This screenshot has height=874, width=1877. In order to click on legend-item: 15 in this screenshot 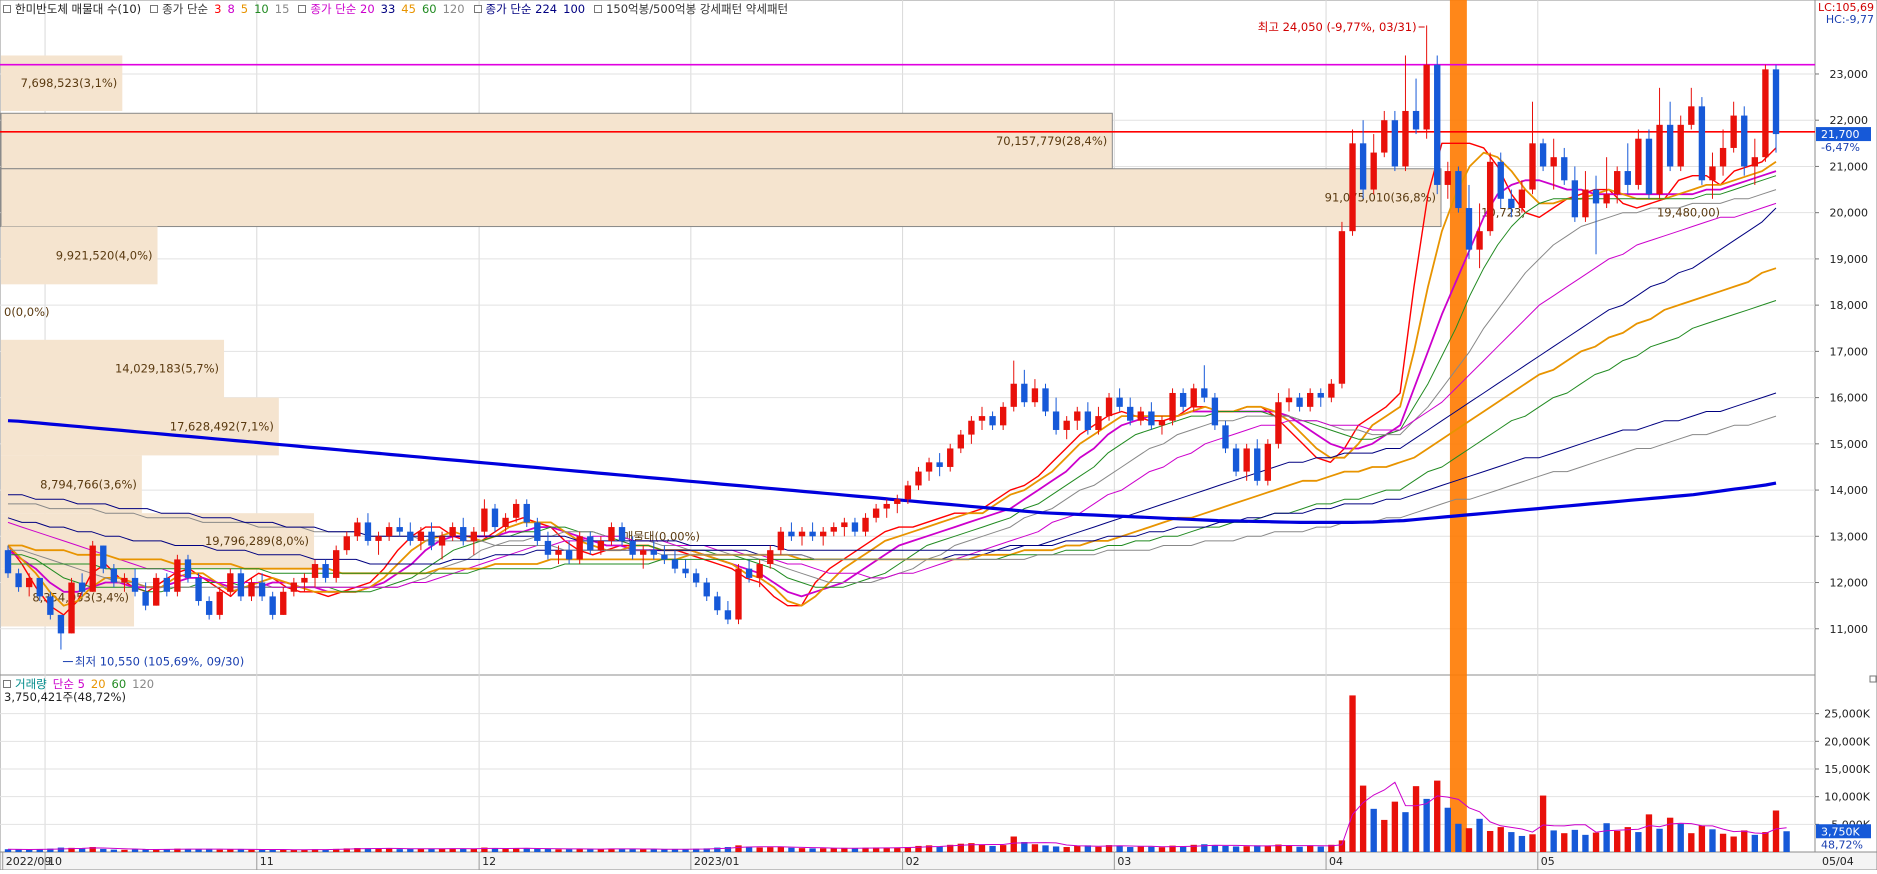, I will do `click(282, 9)`.